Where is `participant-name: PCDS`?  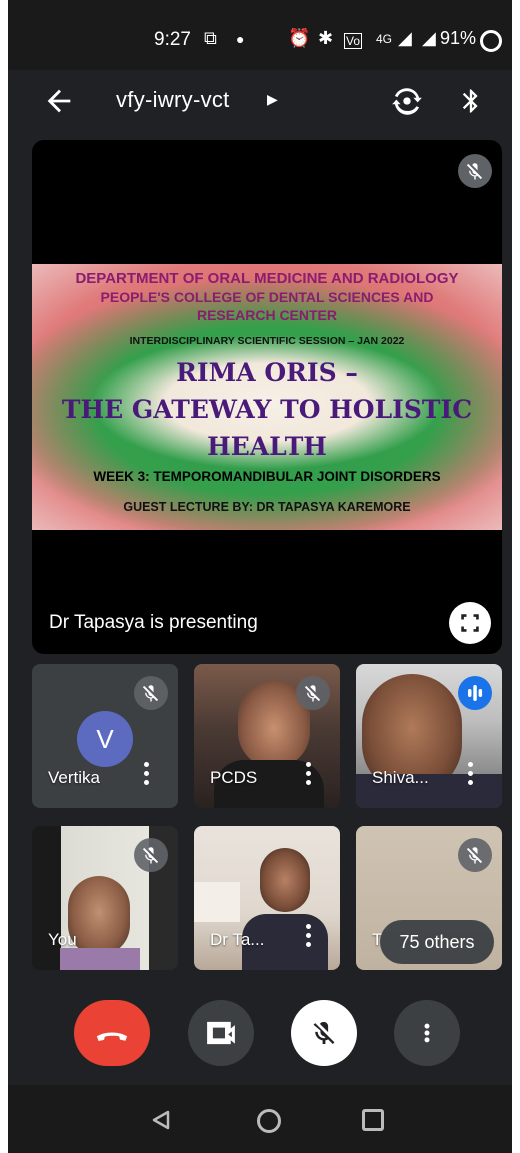 participant-name: PCDS is located at coordinates (234, 777).